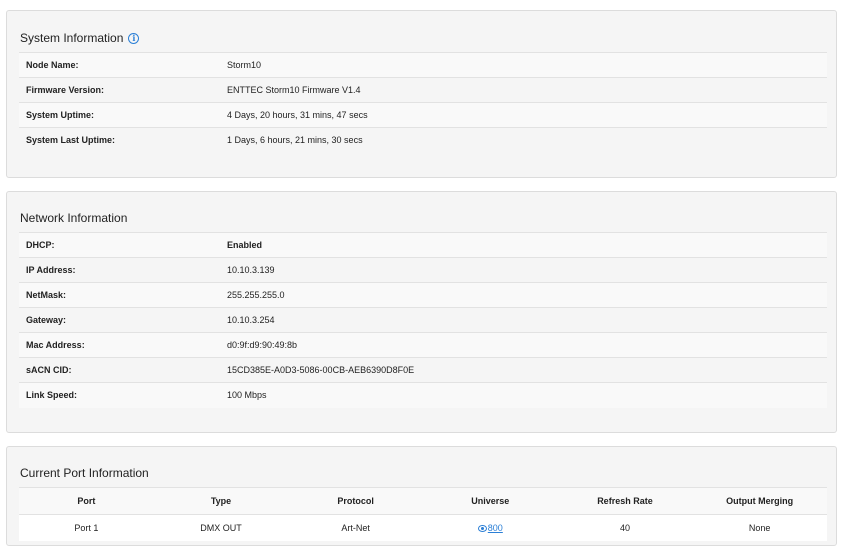 Image resolution: width=843 pixels, height=546 pixels. I want to click on port-cell: Port 1, so click(86, 527).